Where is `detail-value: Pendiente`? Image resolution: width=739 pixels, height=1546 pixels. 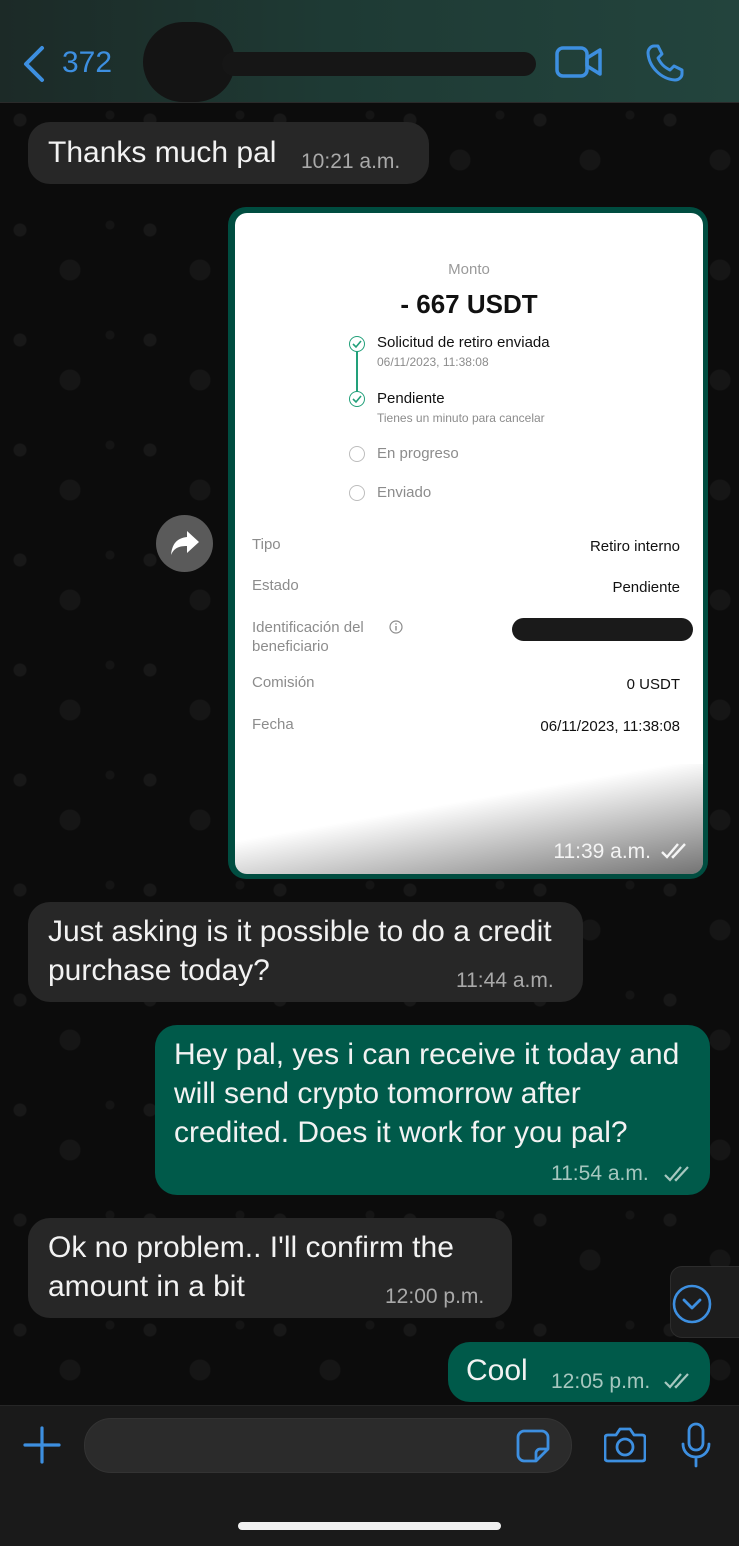 detail-value: Pendiente is located at coordinates (646, 587).